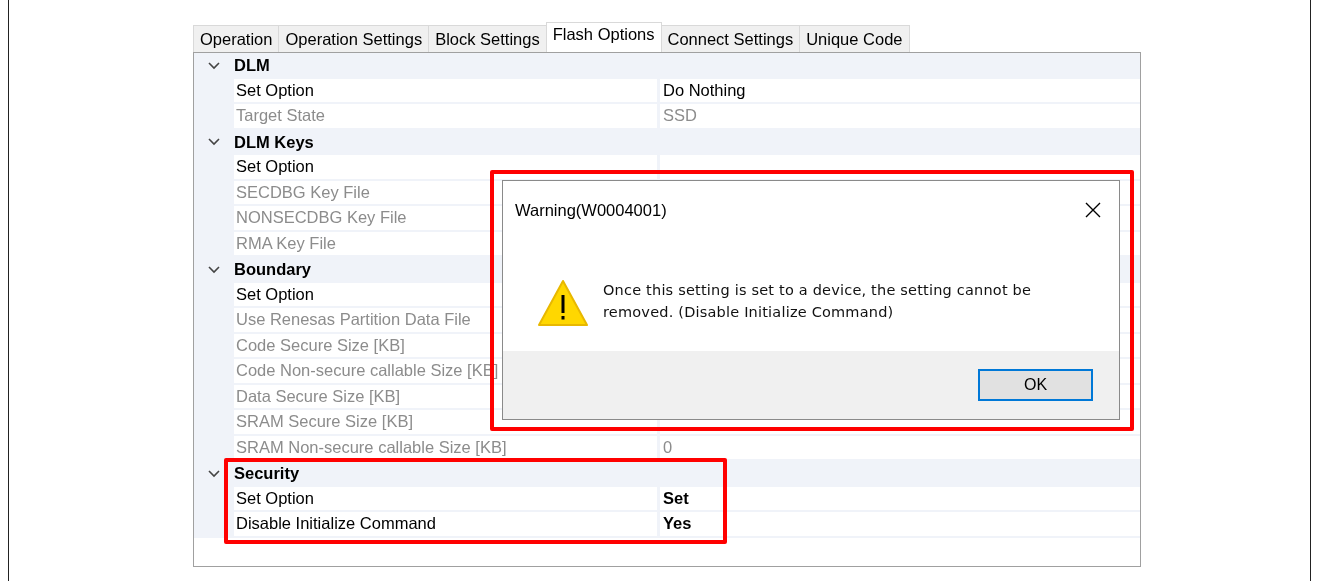 The width and height of the screenshot is (1319, 581). Describe the element at coordinates (1093, 210) in the screenshot. I see `close-icon` at that location.